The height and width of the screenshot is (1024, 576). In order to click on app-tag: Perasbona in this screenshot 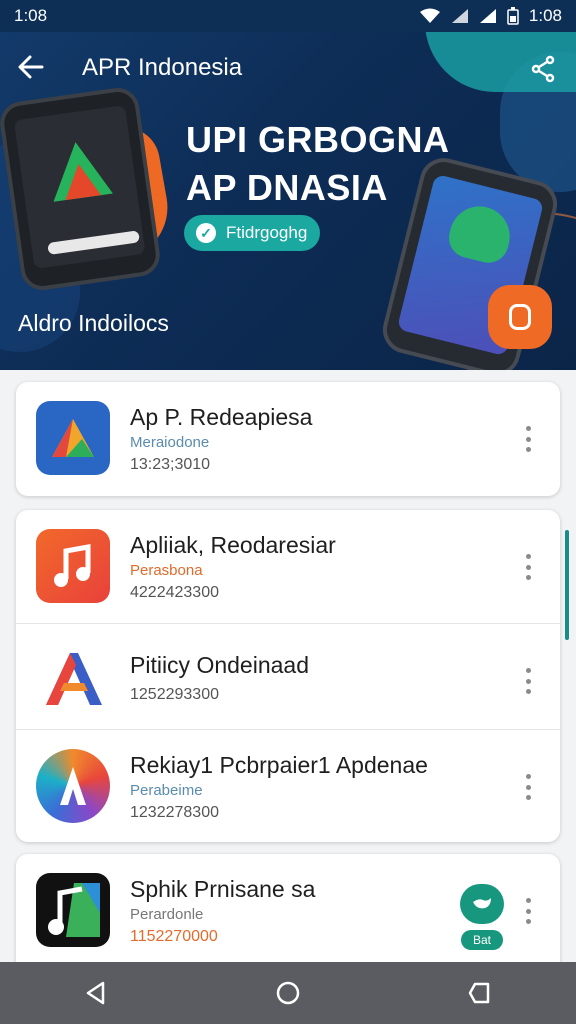, I will do `click(166, 570)`.